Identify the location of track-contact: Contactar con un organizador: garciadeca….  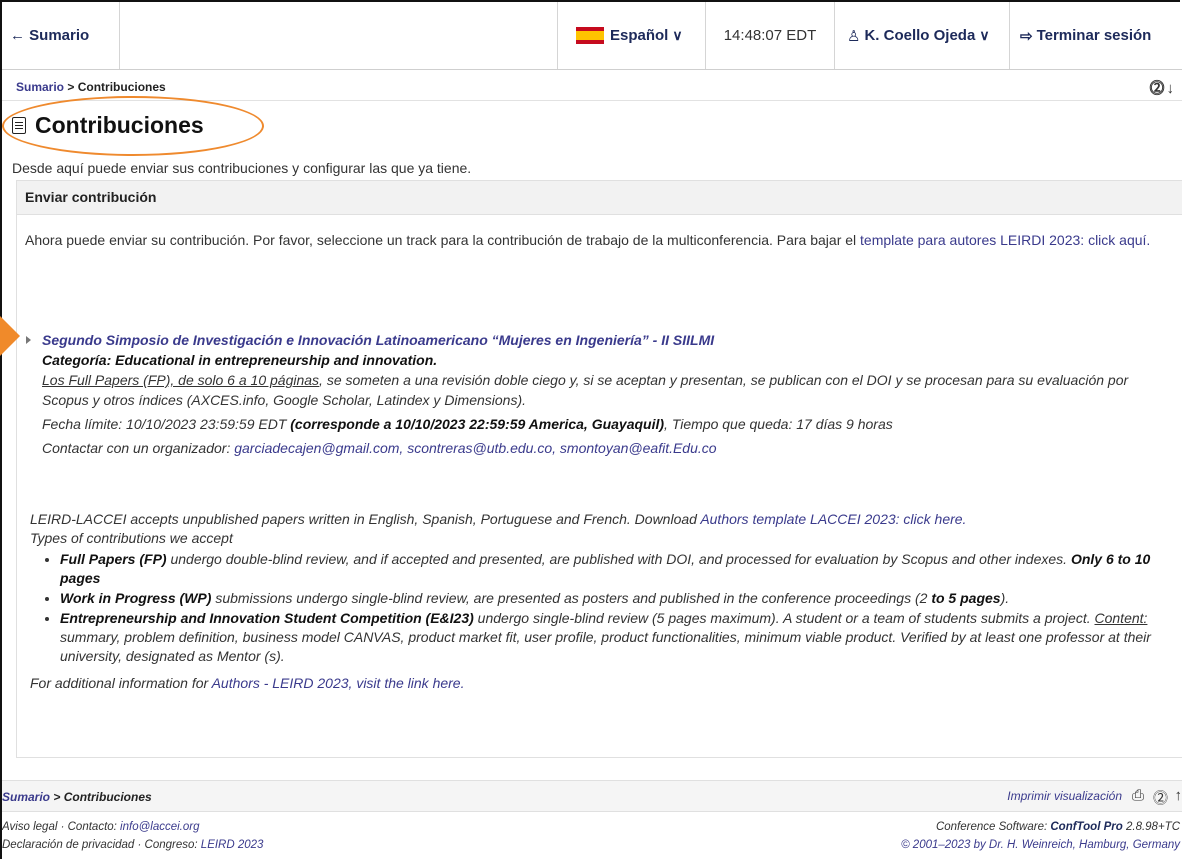
(602, 448).